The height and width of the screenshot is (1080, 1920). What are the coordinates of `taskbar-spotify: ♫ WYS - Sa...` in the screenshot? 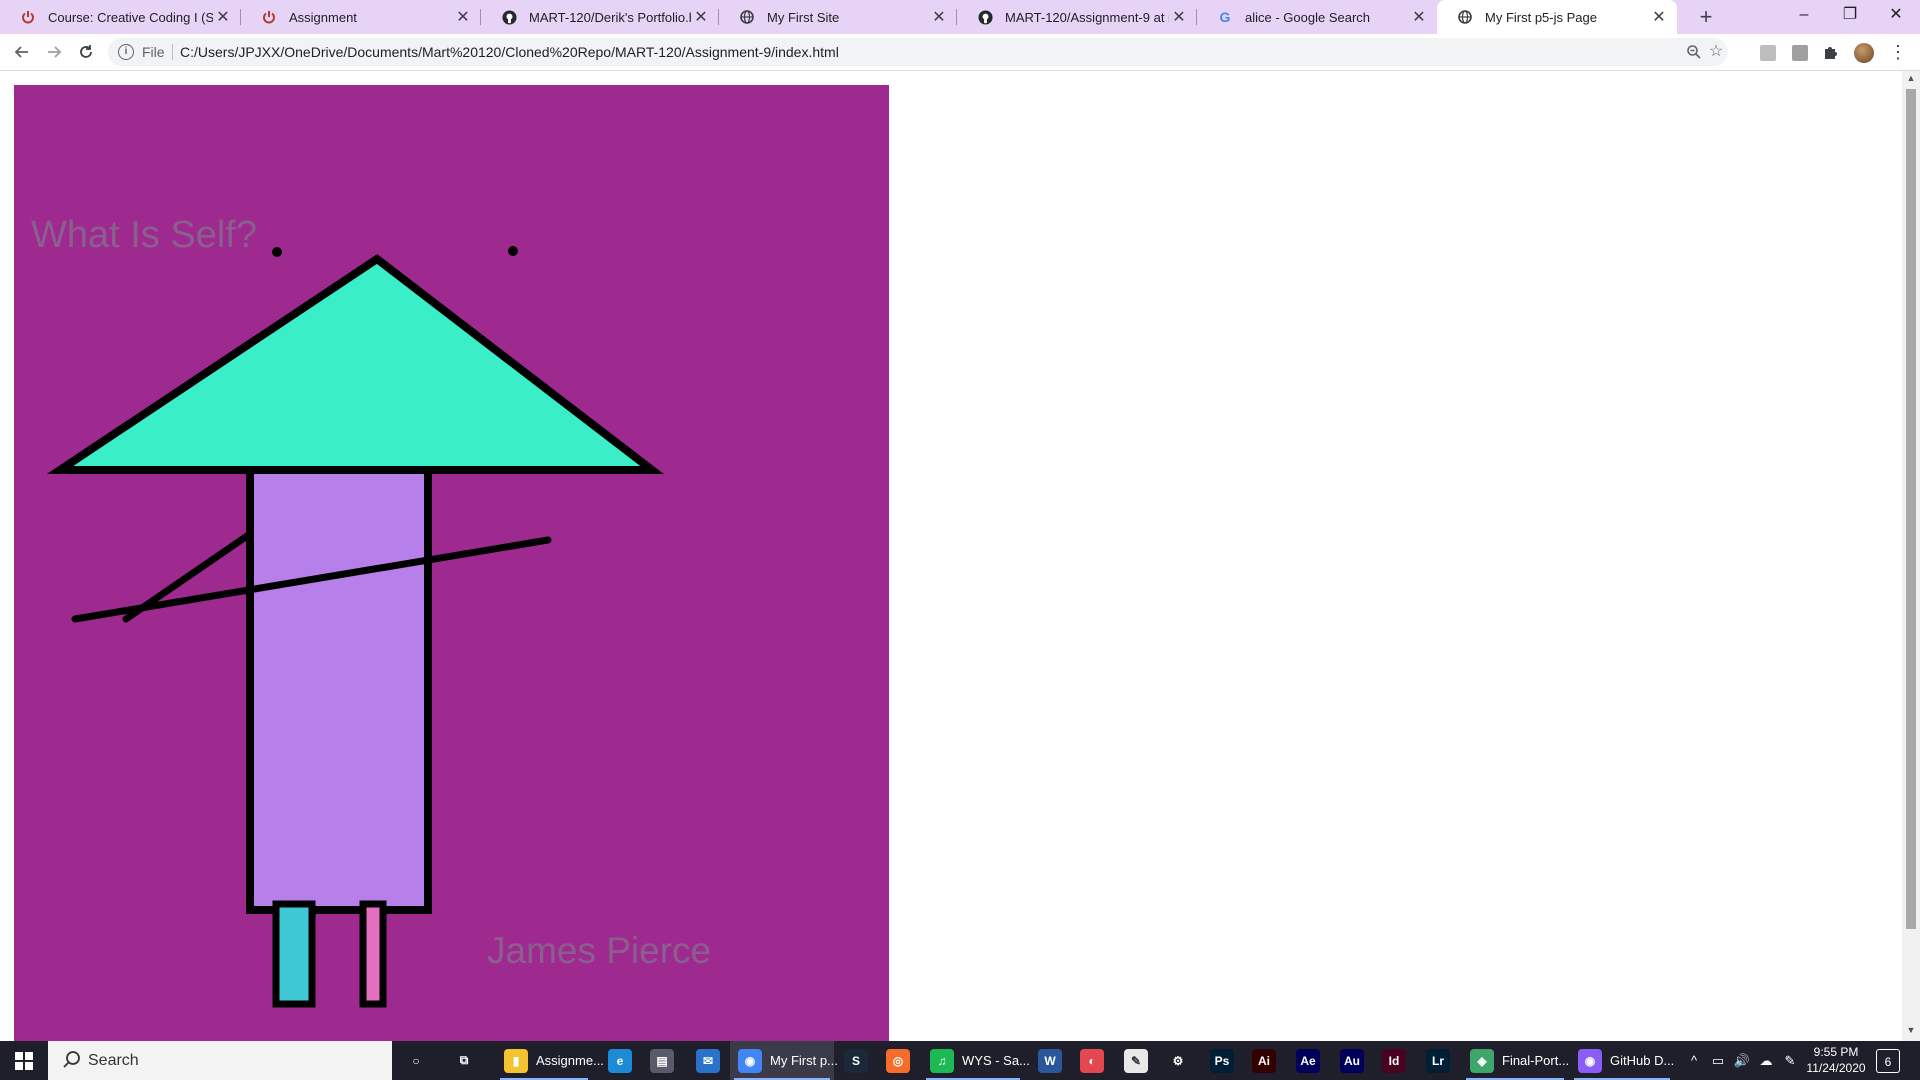 It's located at (976, 1060).